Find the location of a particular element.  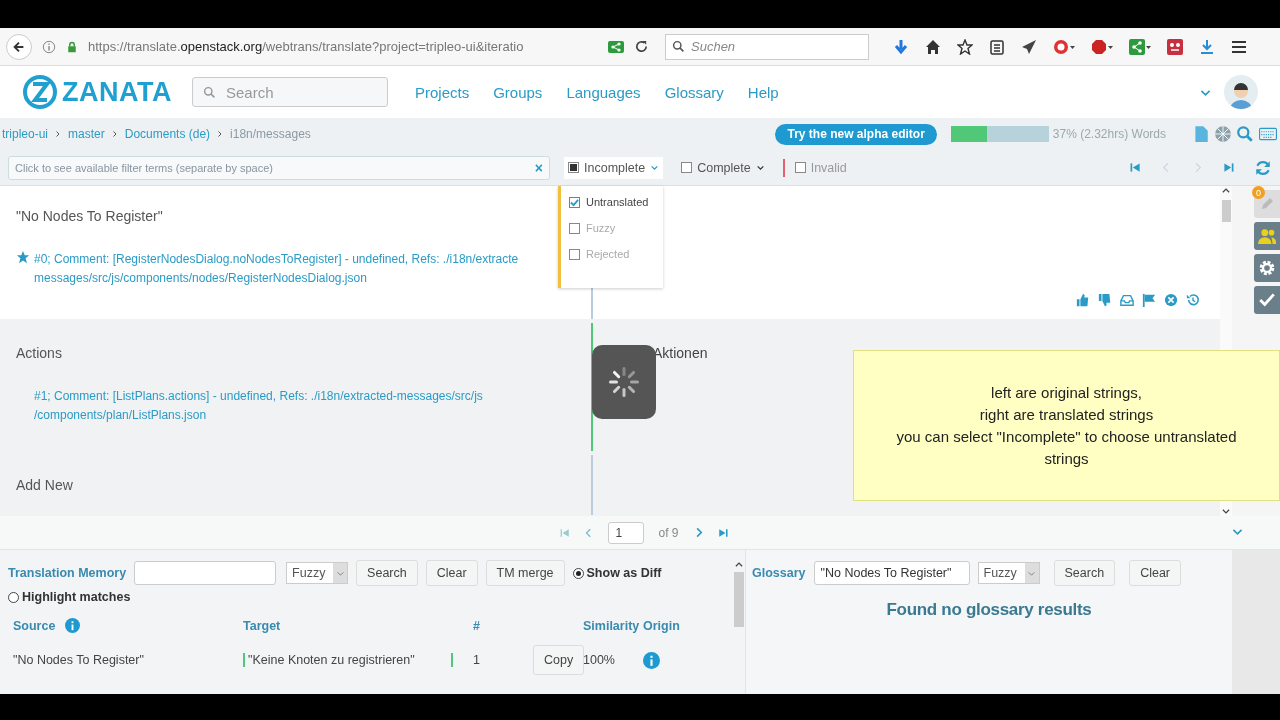

avatar is located at coordinates (1241, 92).